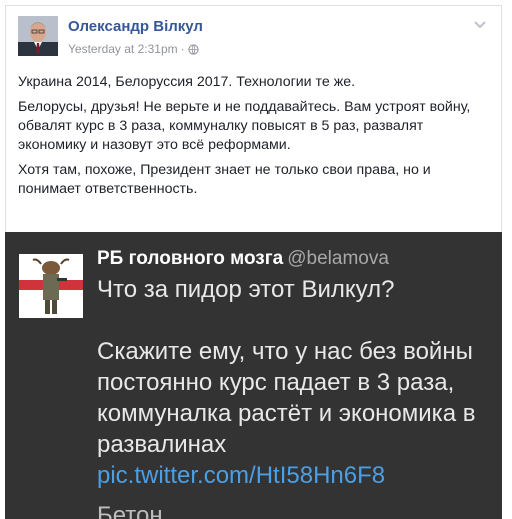 This screenshot has width=512, height=519. I want to click on tweet-paragraph: Что за пидор этот Вилкул?, so click(246, 289).